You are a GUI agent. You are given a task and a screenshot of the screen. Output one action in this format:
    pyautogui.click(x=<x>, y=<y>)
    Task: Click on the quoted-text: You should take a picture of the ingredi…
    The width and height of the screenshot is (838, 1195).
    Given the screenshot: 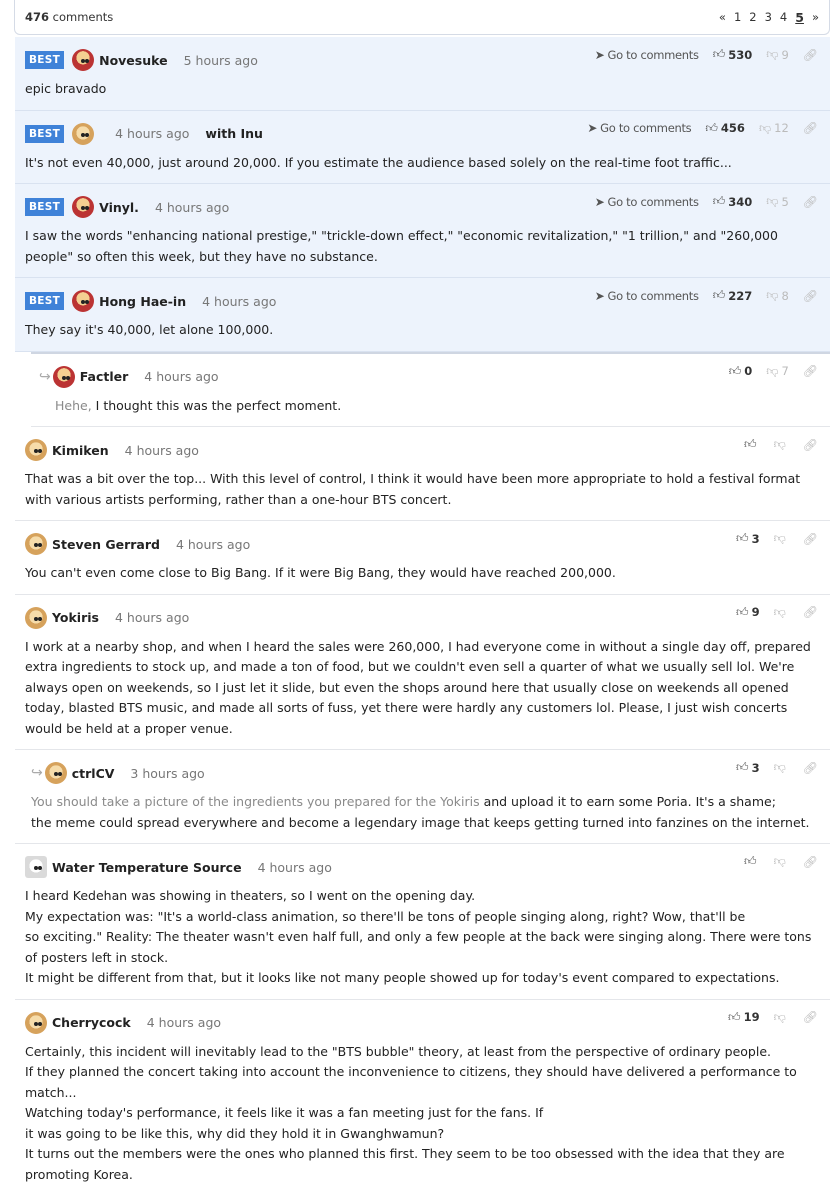 What is the action you would take?
    pyautogui.click(x=255, y=801)
    